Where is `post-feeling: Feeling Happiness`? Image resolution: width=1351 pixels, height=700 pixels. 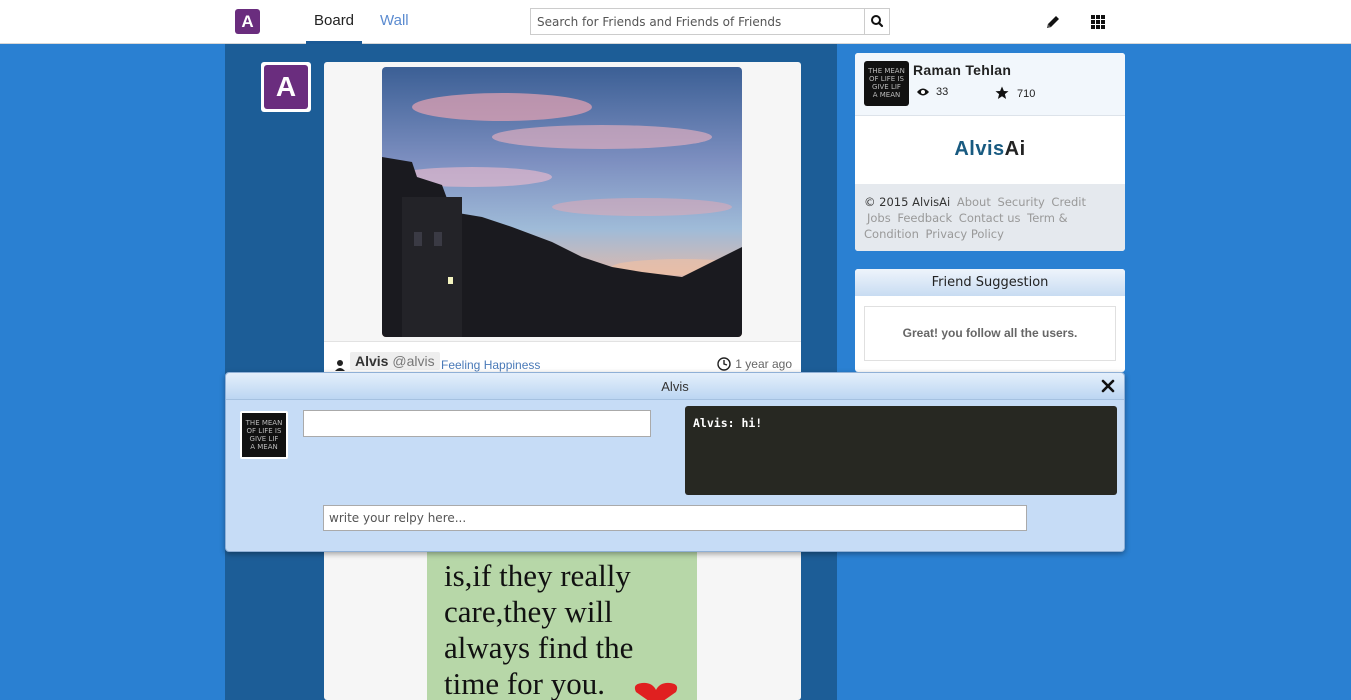
post-feeling: Feeling Happiness is located at coordinates (491, 365).